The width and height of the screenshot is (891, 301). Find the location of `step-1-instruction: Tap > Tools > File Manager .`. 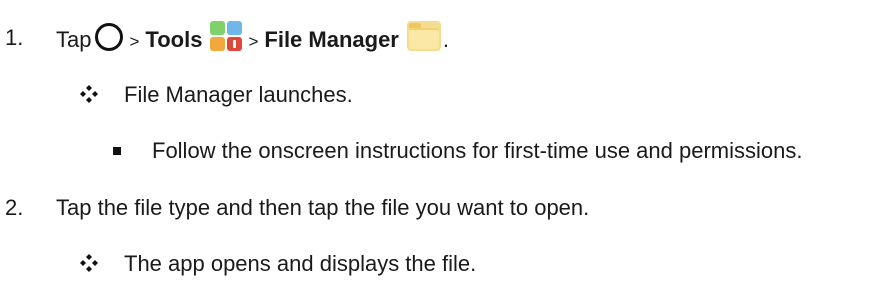

step-1-instruction: Tap > Tools > File Manager . is located at coordinates (252, 38).